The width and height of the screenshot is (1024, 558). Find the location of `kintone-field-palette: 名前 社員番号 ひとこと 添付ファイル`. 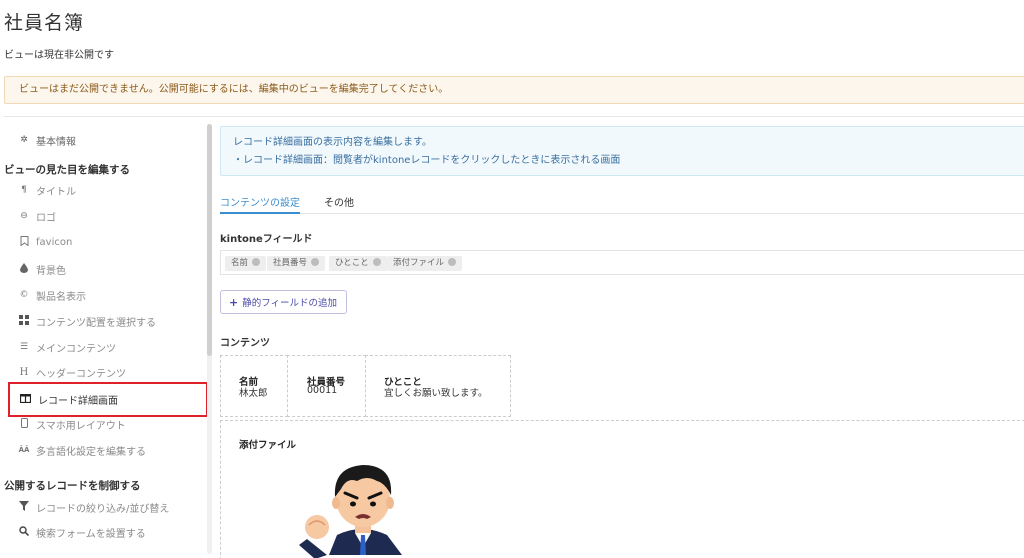

kintone-field-palette: 名前 社員番号 ひとこと 添付ファイル is located at coordinates (622, 262).